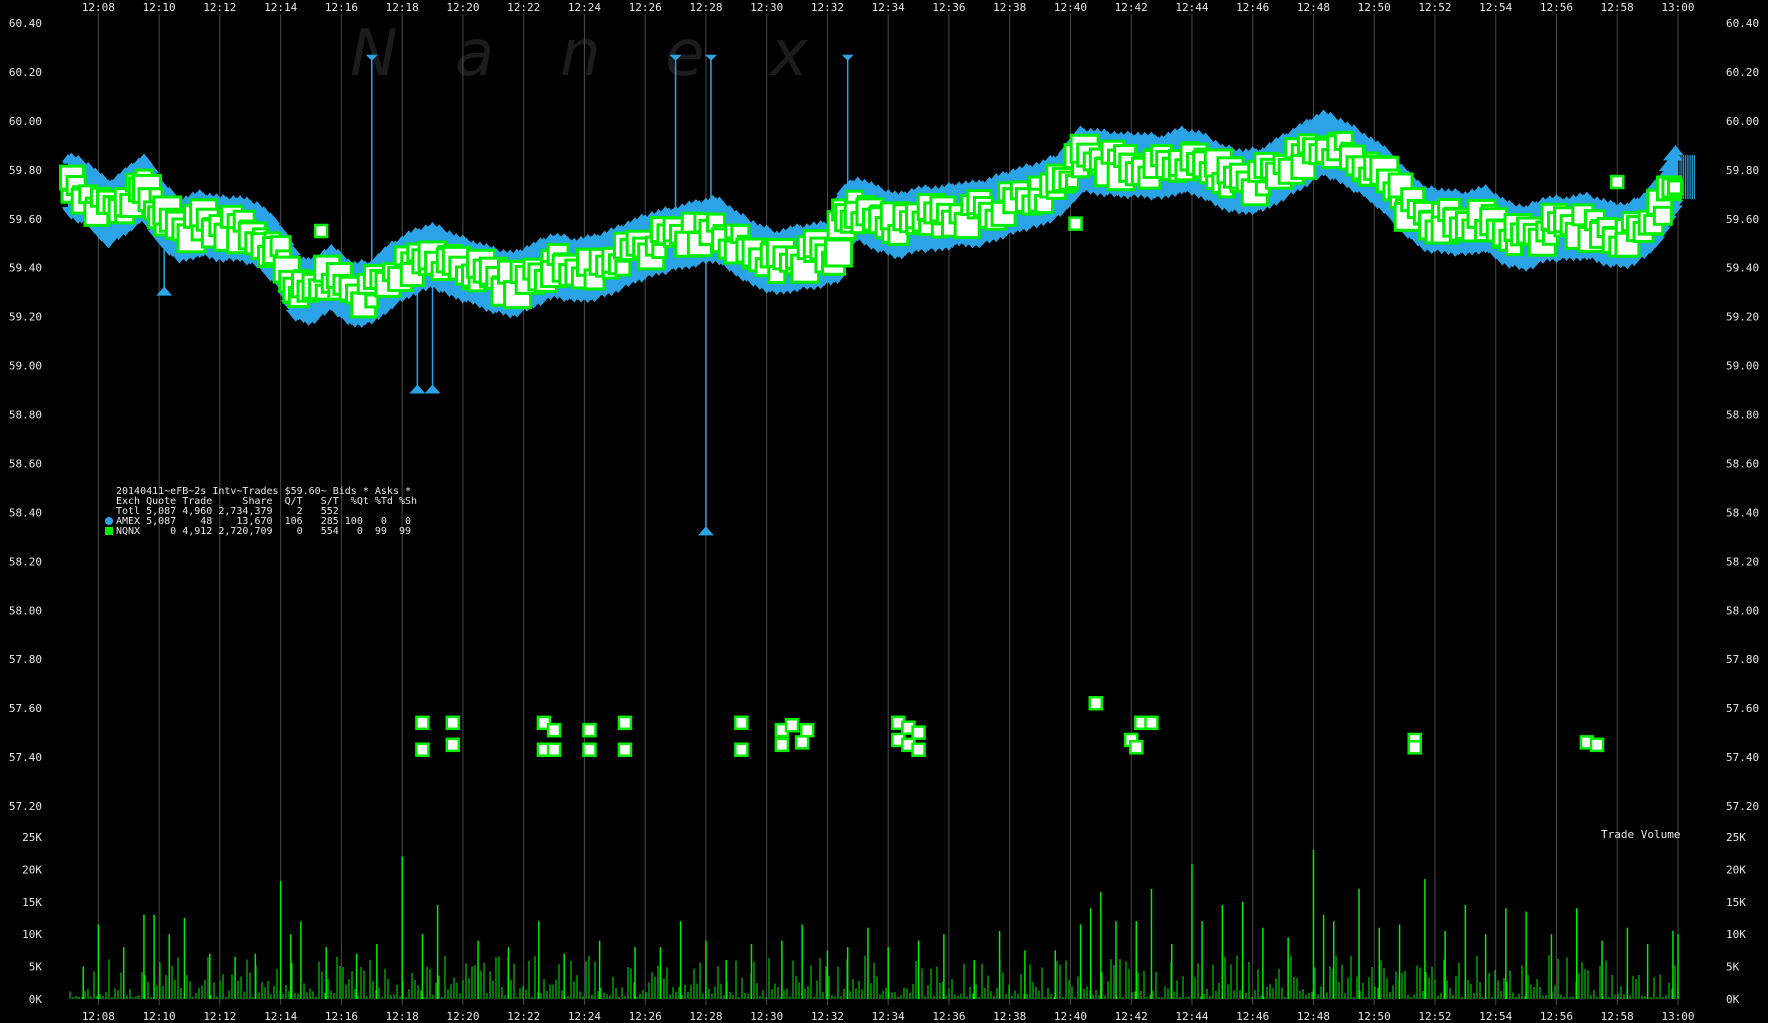  Describe the element at coordinates (474, 54) in the screenshot. I see `watermark-letter: a` at that location.